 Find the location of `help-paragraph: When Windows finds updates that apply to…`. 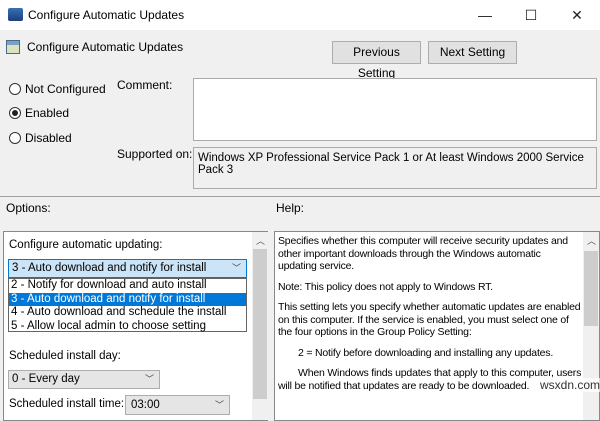

help-paragraph: When Windows finds updates that apply to… is located at coordinates (430, 379).